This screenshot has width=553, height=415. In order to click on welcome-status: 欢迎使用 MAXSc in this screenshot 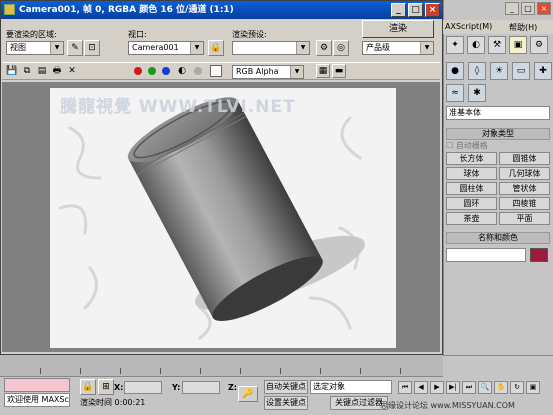, I will do `click(37, 400)`.